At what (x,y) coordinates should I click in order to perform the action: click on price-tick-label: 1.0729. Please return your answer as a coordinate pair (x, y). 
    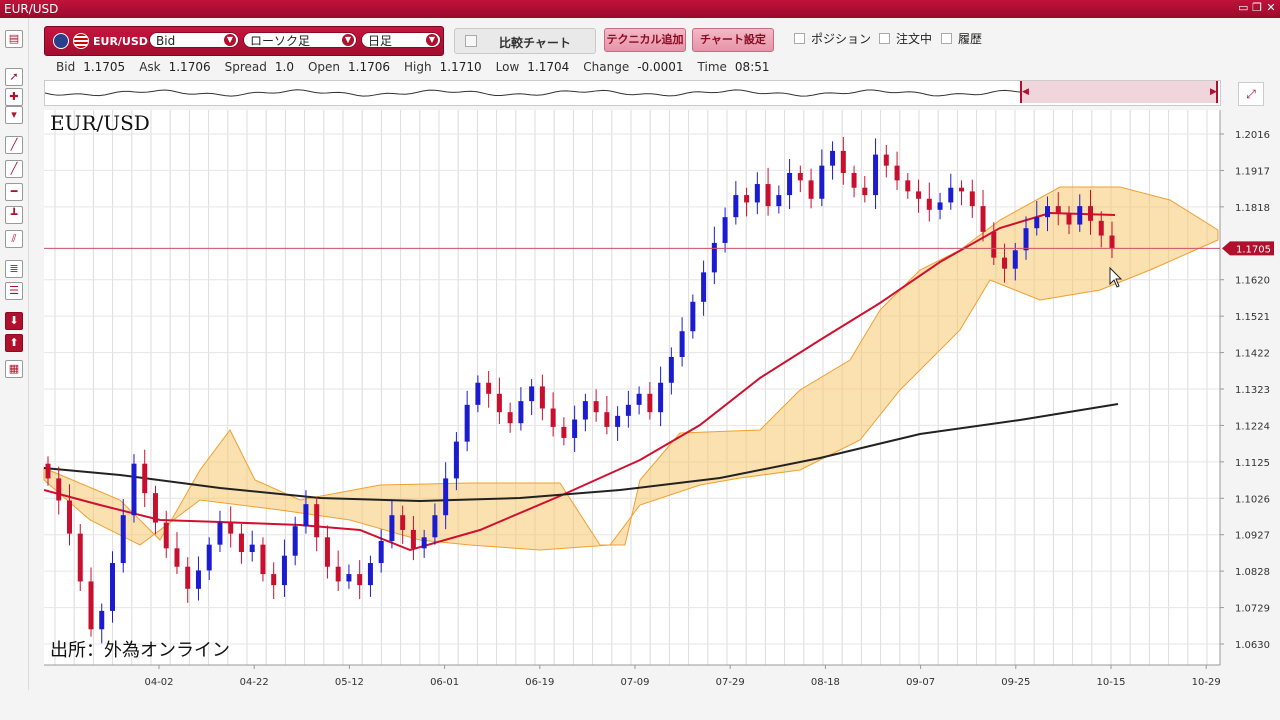
    Looking at the image, I should click on (1252, 609).